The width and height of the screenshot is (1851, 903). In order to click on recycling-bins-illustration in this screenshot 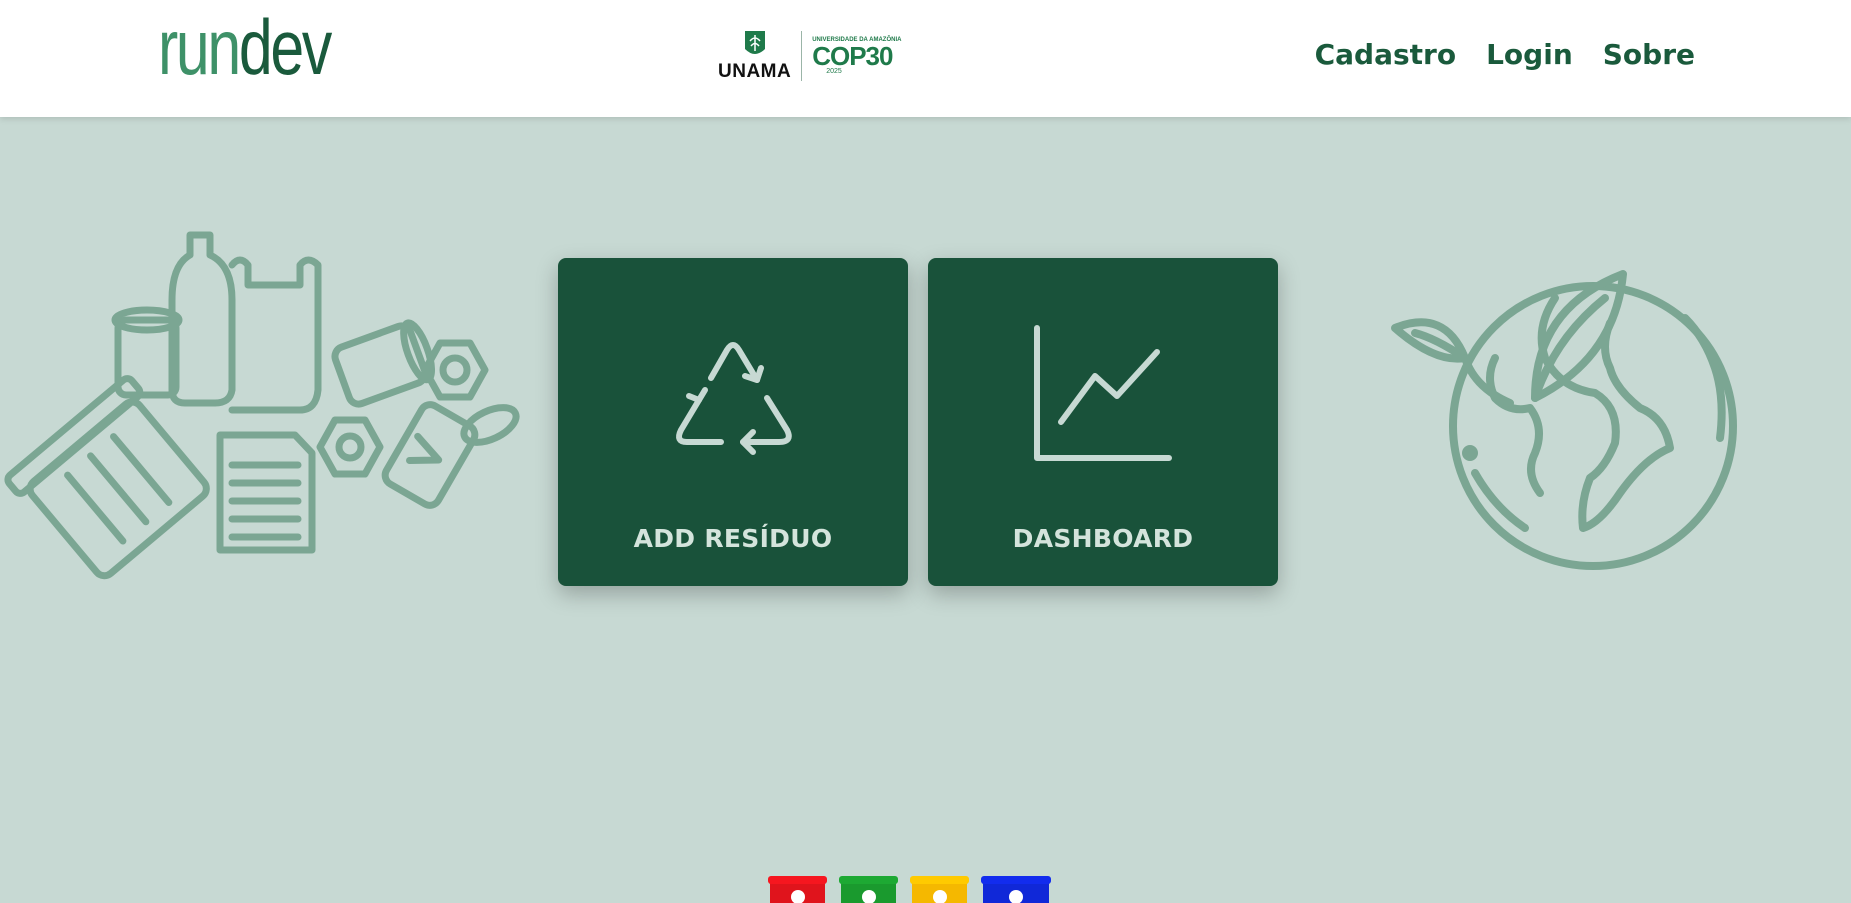, I will do `click(909, 889)`.